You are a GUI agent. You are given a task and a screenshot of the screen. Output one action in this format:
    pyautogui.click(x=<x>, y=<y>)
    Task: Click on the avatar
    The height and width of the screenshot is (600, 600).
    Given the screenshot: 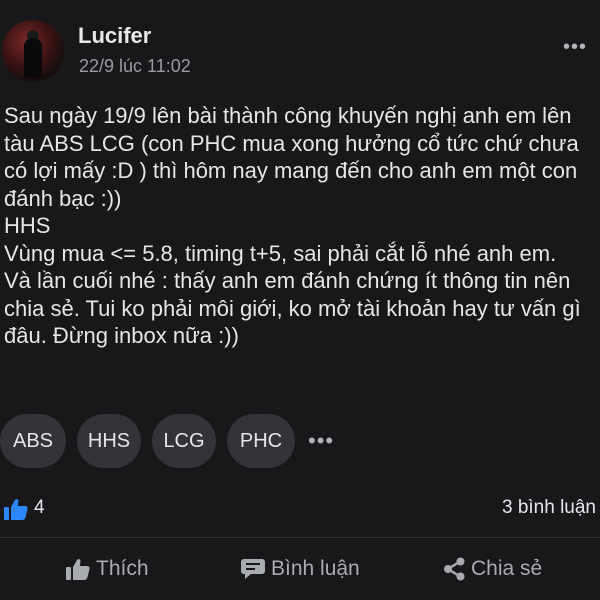 What is the action you would take?
    pyautogui.click(x=33, y=51)
    